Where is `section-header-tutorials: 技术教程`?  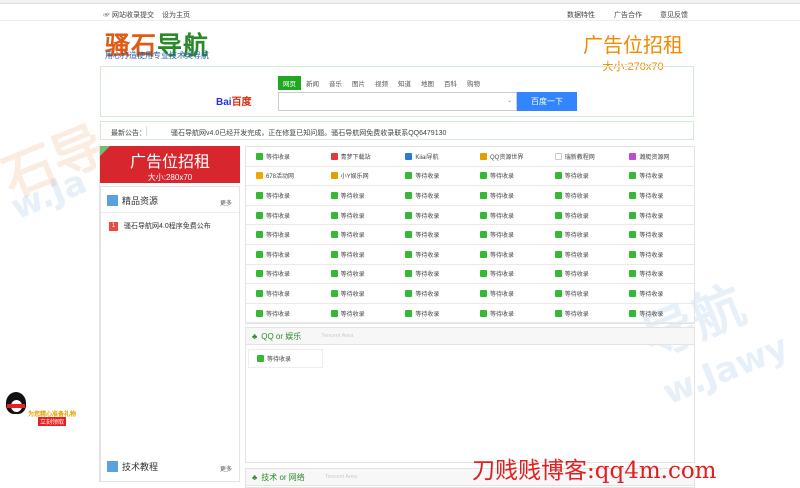
section-header-tutorials: 技术教程 is located at coordinates (132, 466).